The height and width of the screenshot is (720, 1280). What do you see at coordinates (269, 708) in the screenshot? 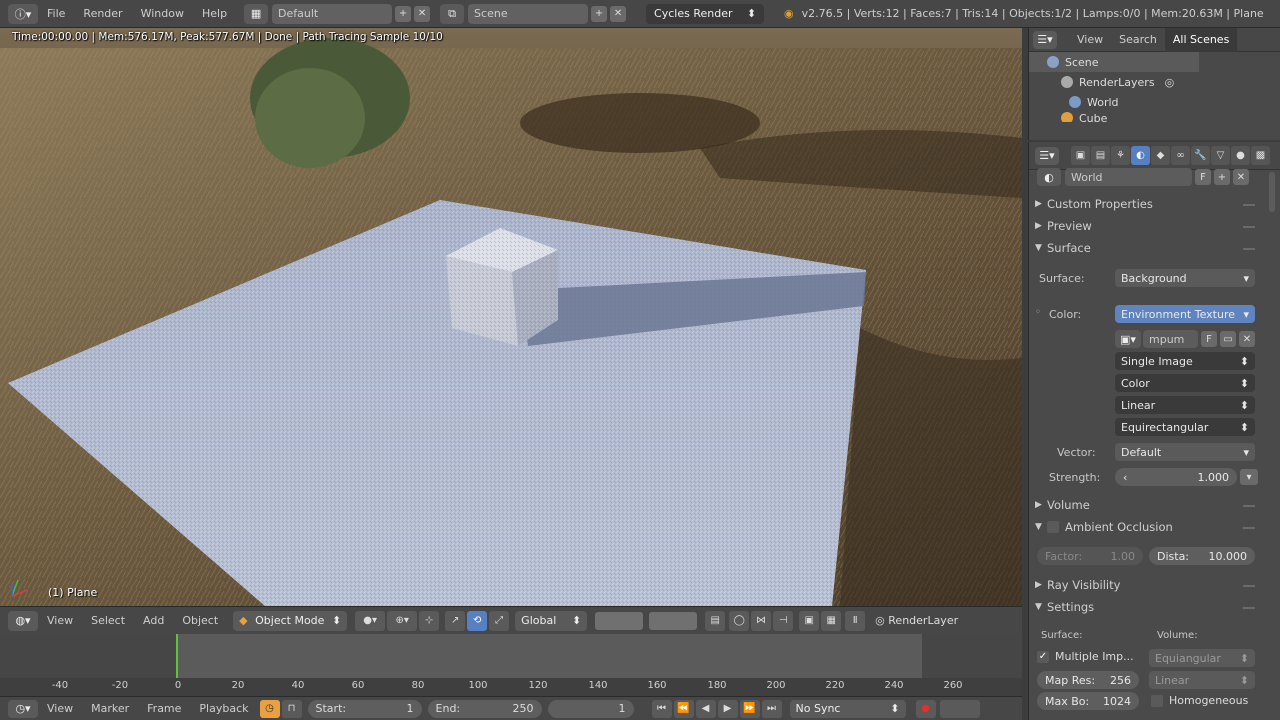
I see `use-preview-range-button: ◷` at bounding box center [269, 708].